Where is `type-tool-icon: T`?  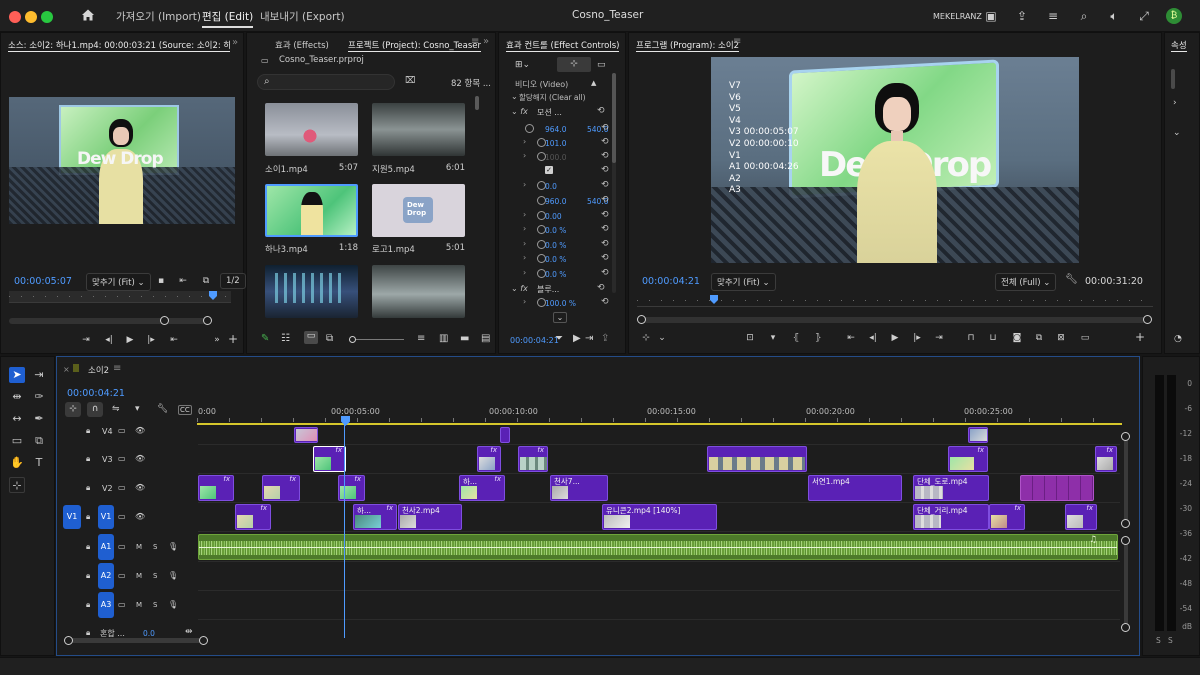
type-tool-icon: T is located at coordinates (39, 463).